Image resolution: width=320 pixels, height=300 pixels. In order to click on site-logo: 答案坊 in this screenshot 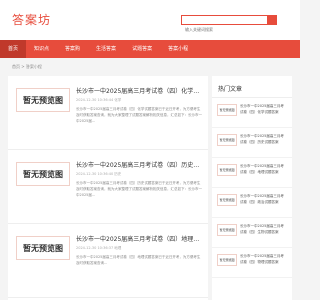, I will do `click(31, 19)`.